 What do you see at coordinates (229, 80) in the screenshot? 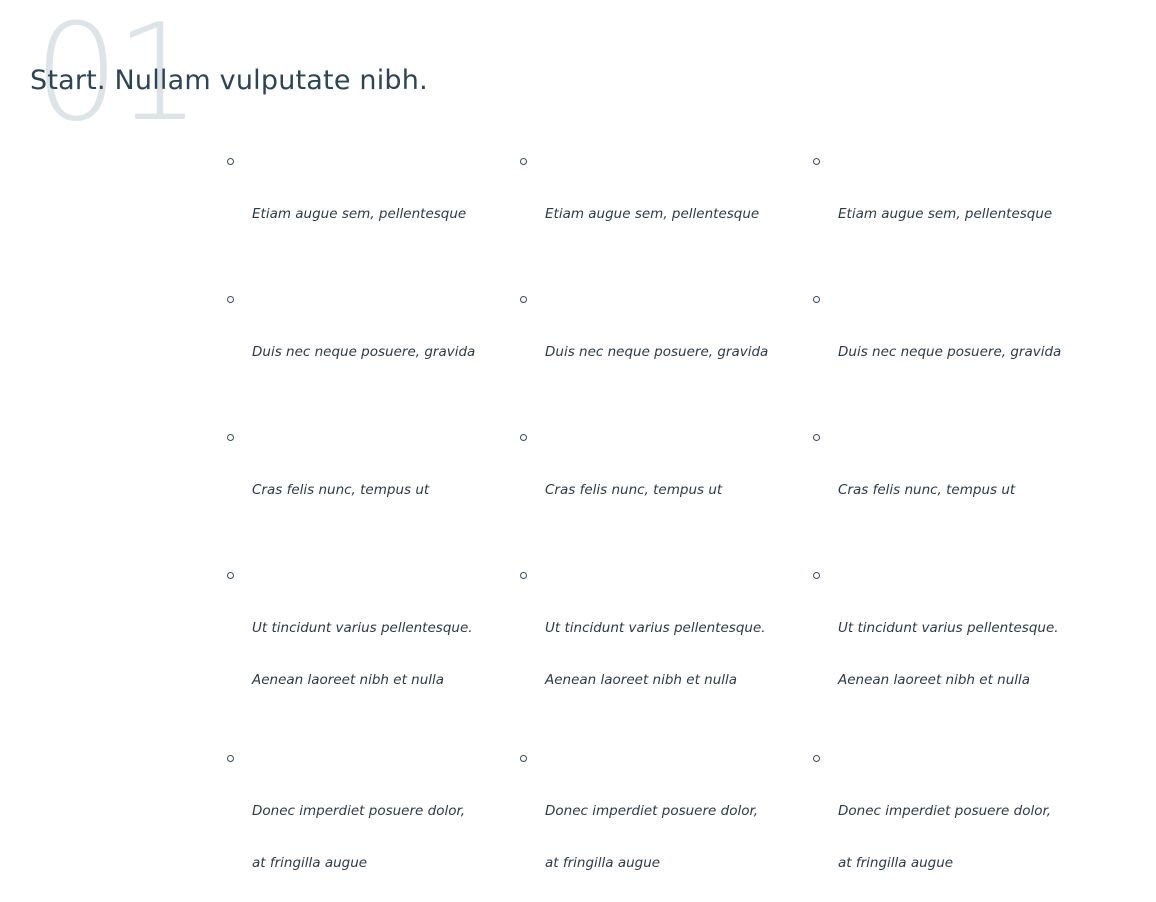
I see `section-title: Start. Nullam vulputate nibh.` at bounding box center [229, 80].